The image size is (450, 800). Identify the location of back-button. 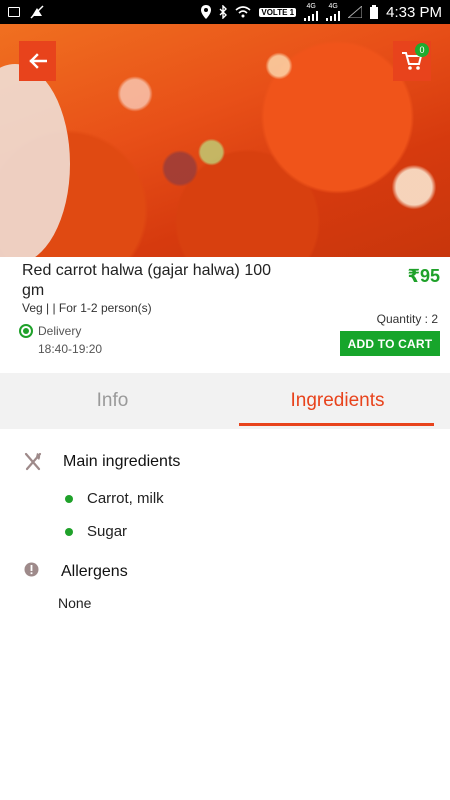
(37, 61).